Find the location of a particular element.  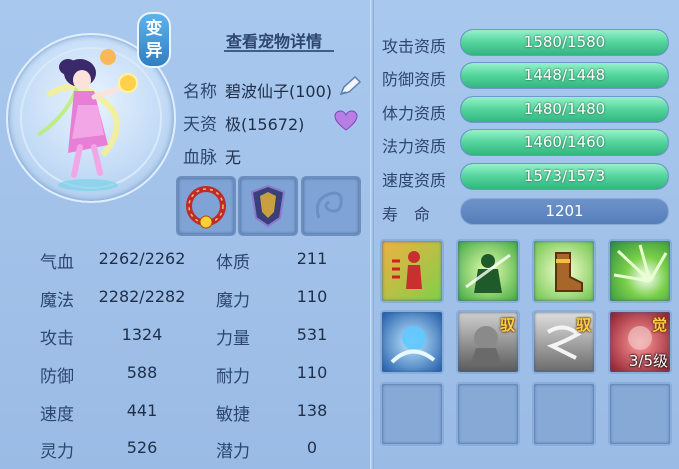

stat-label-spirit: 灵力 is located at coordinates (57, 452).